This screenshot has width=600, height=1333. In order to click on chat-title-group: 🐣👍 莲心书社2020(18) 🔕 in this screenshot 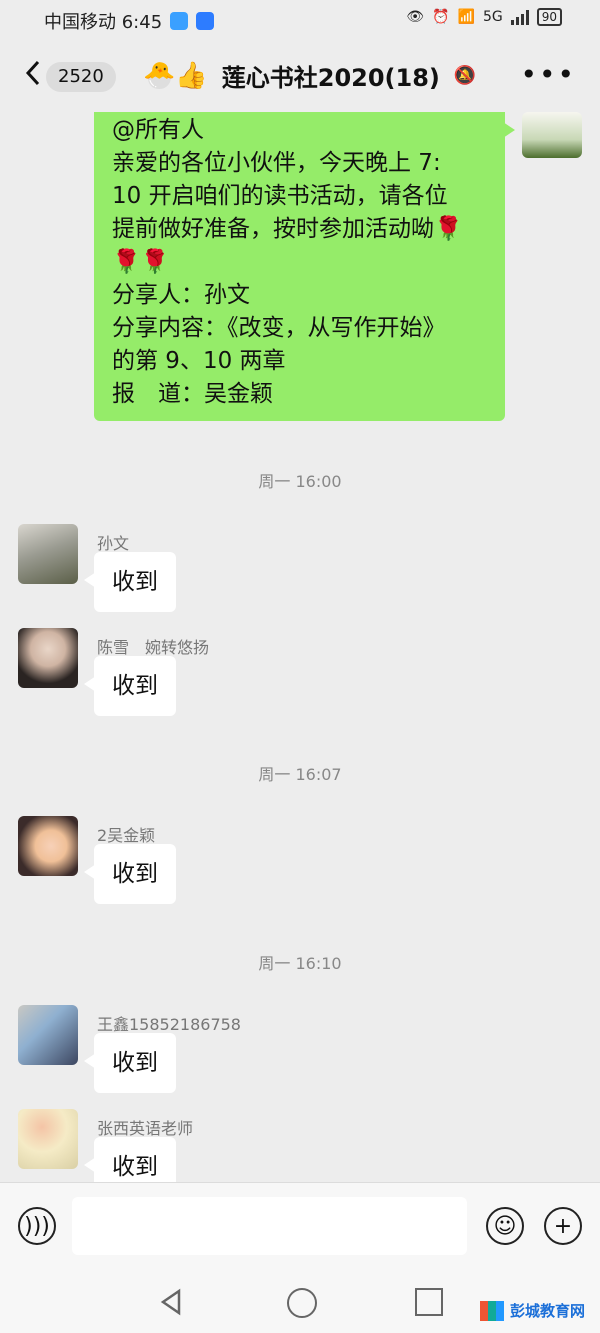, I will do `click(309, 75)`.